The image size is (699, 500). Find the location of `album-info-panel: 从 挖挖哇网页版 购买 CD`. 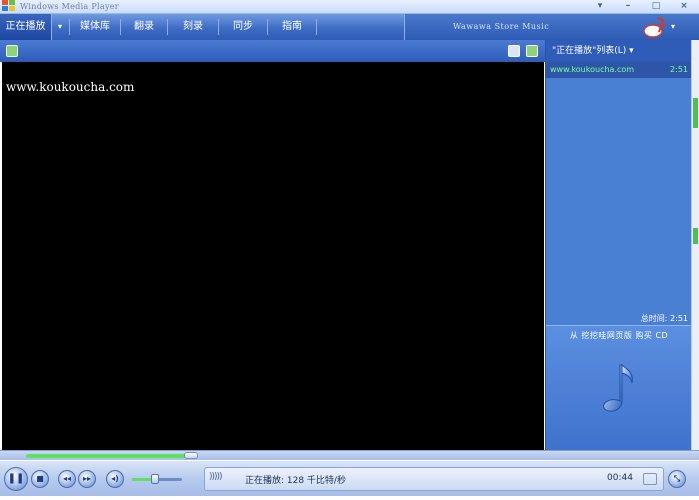

album-info-panel: 从 挖挖哇网页版 购买 CD is located at coordinates (619, 388).